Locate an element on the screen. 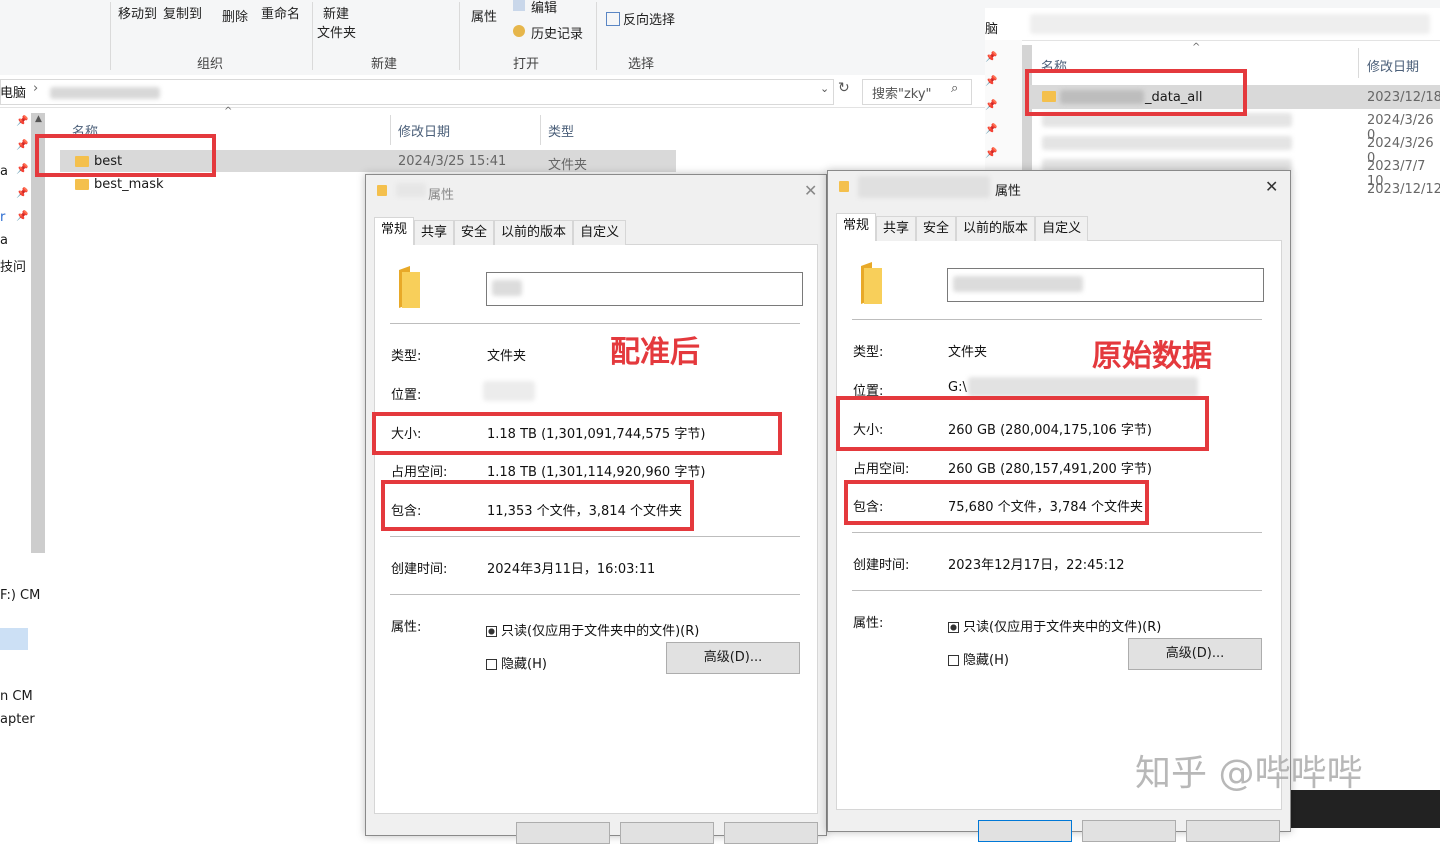 The width and height of the screenshot is (1440, 844). file-type: 文件夹 is located at coordinates (568, 165).